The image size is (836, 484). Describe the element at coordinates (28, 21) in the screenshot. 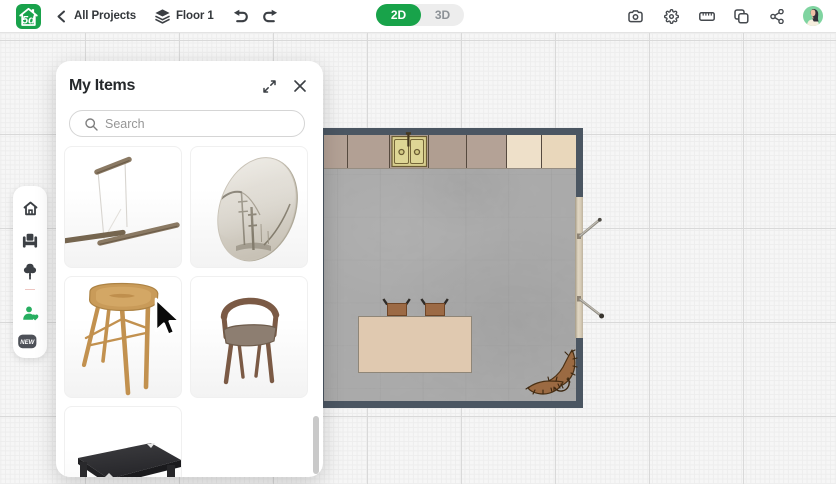

I see `svg-text: 5d` at that location.